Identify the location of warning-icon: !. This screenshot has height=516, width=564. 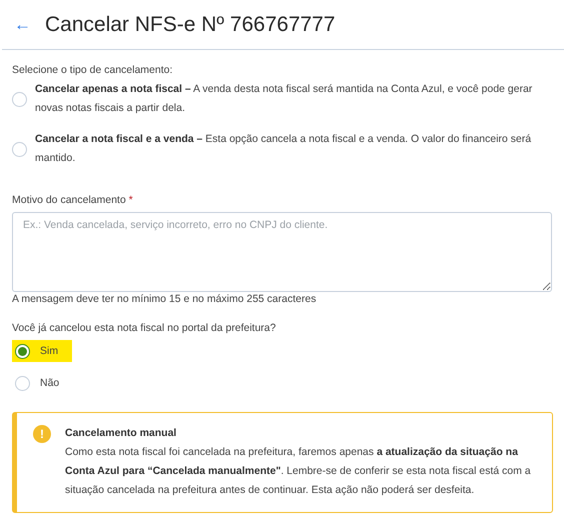
(42, 434).